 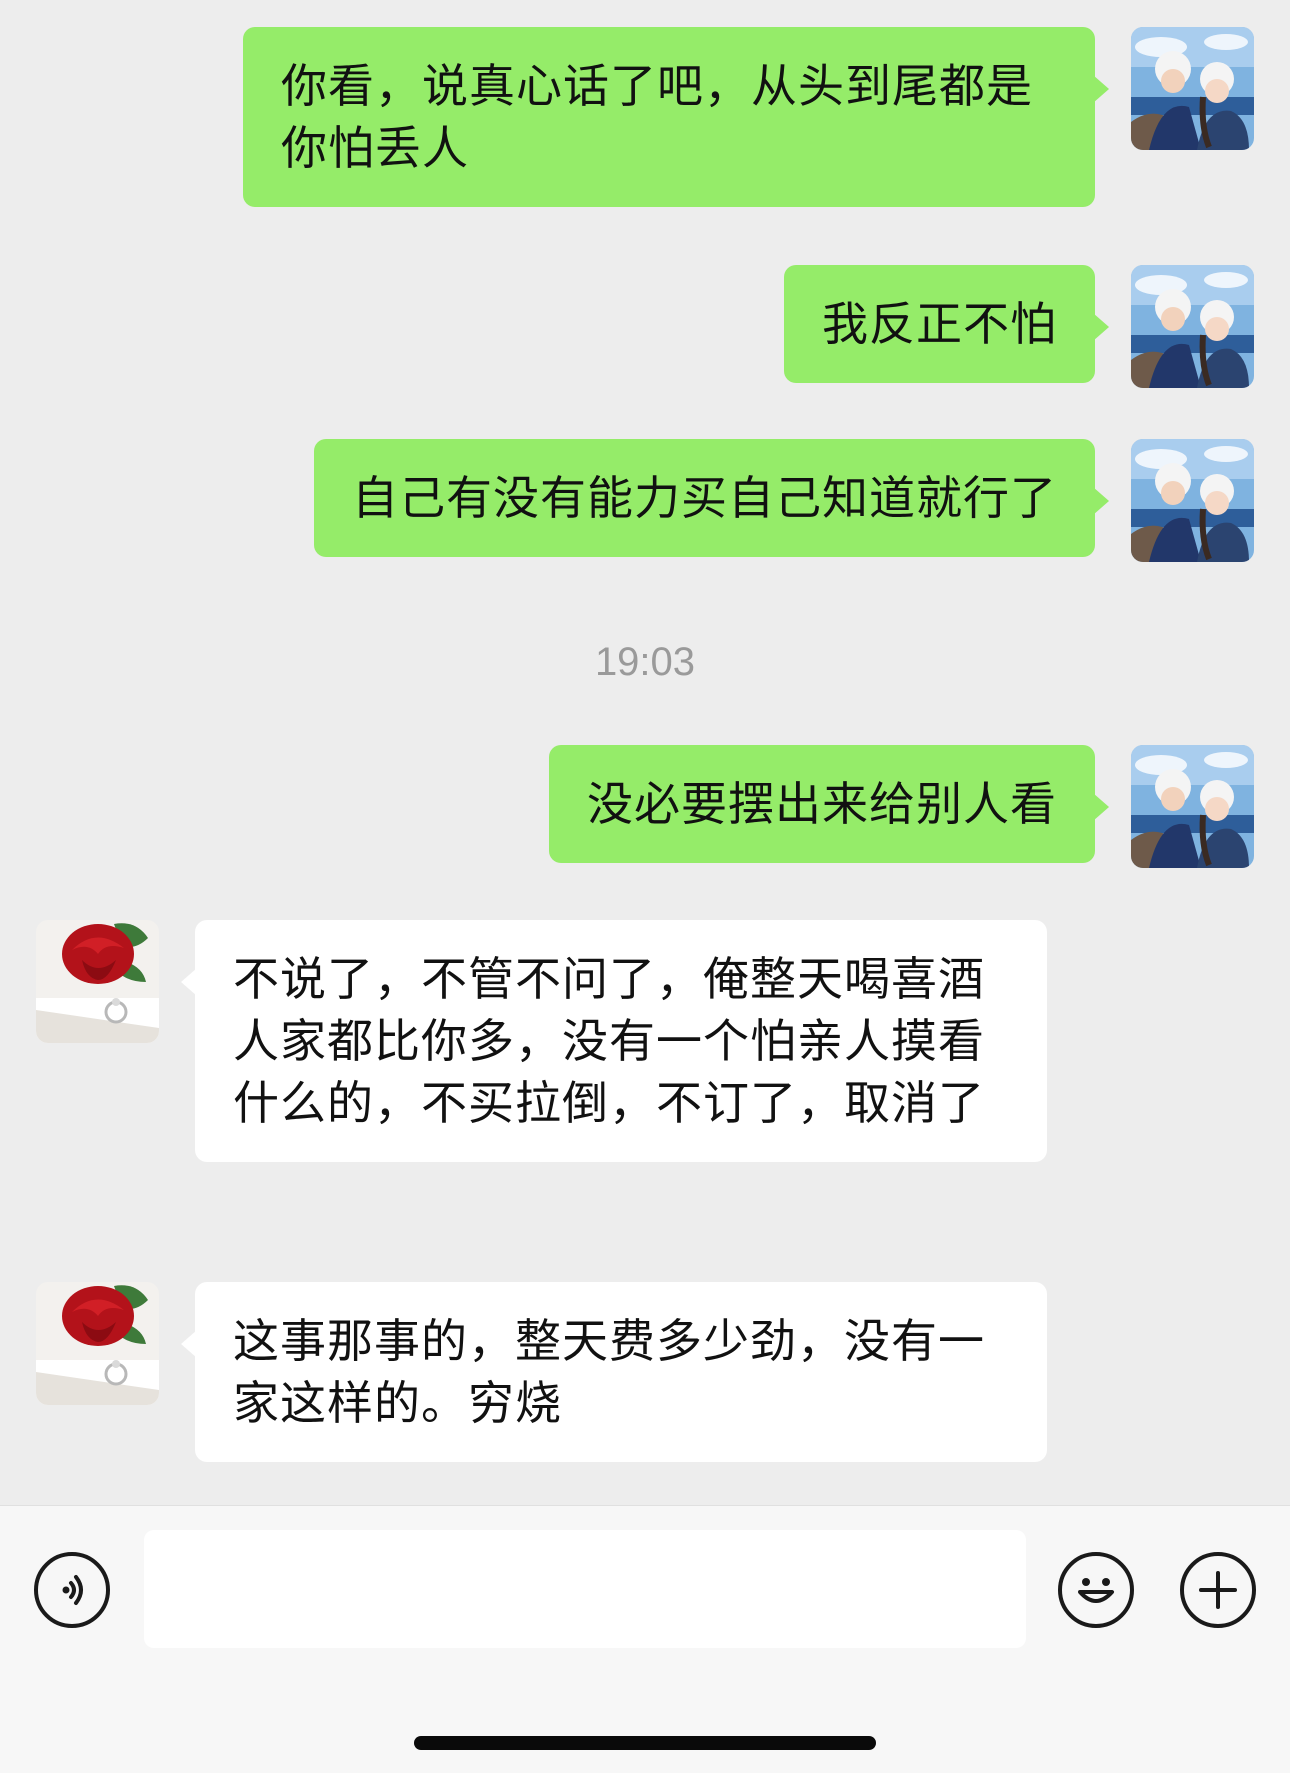 I want to click on emoji-icon, so click(x=1096, y=1590).